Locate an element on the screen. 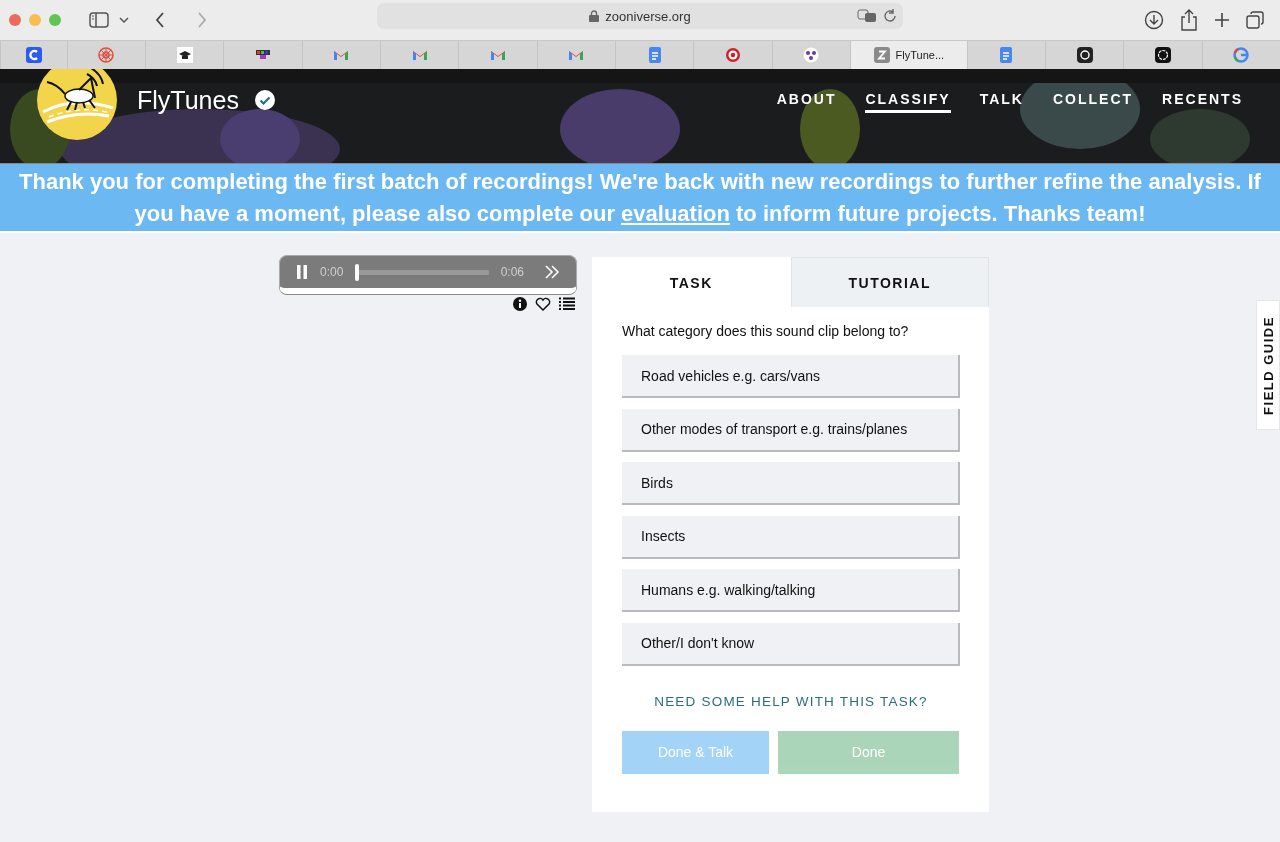  address-bar: zooniverse.org is located at coordinates (640, 16).